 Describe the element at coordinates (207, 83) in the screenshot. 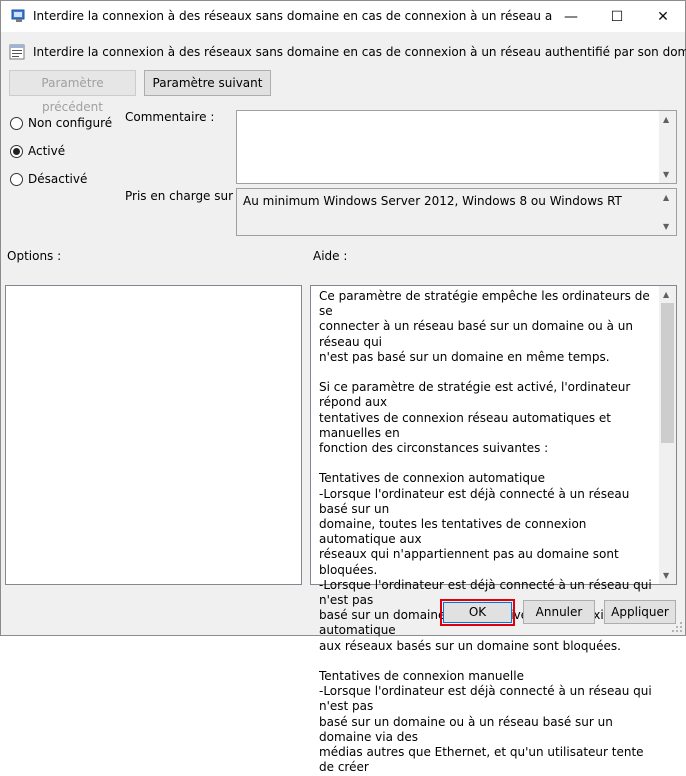

I see `next-setting-button: Paramètre suivant` at that location.